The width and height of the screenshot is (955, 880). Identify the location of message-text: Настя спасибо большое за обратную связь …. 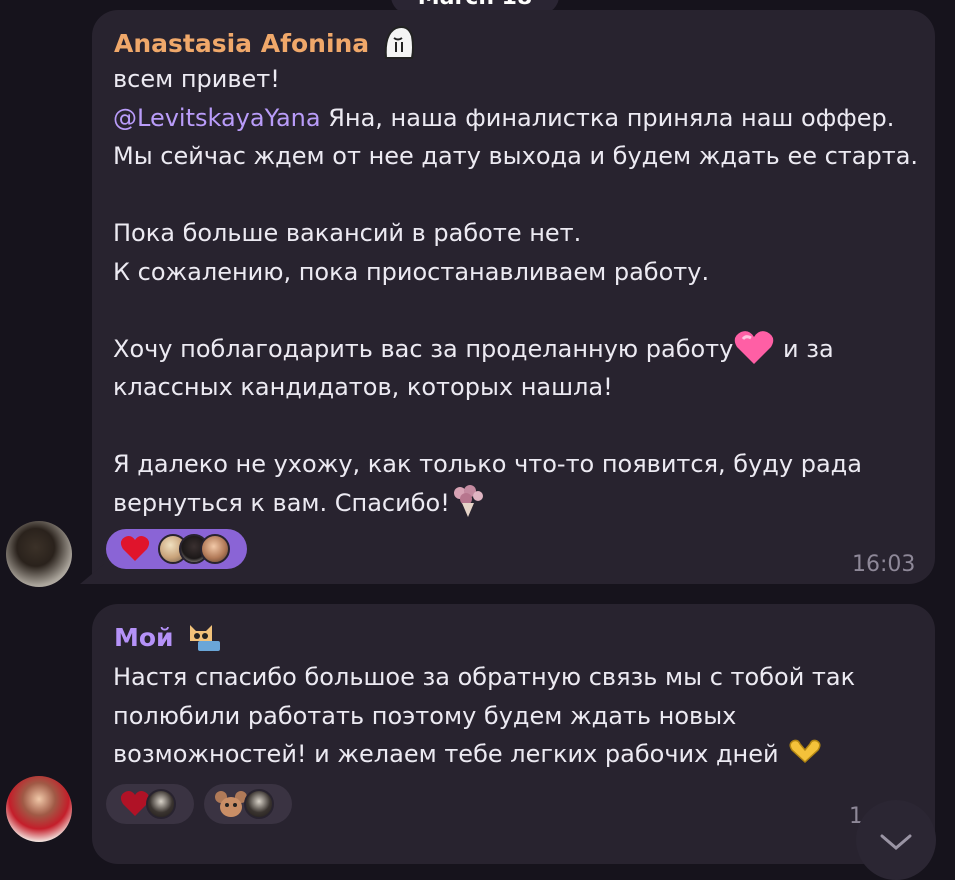
(523, 716).